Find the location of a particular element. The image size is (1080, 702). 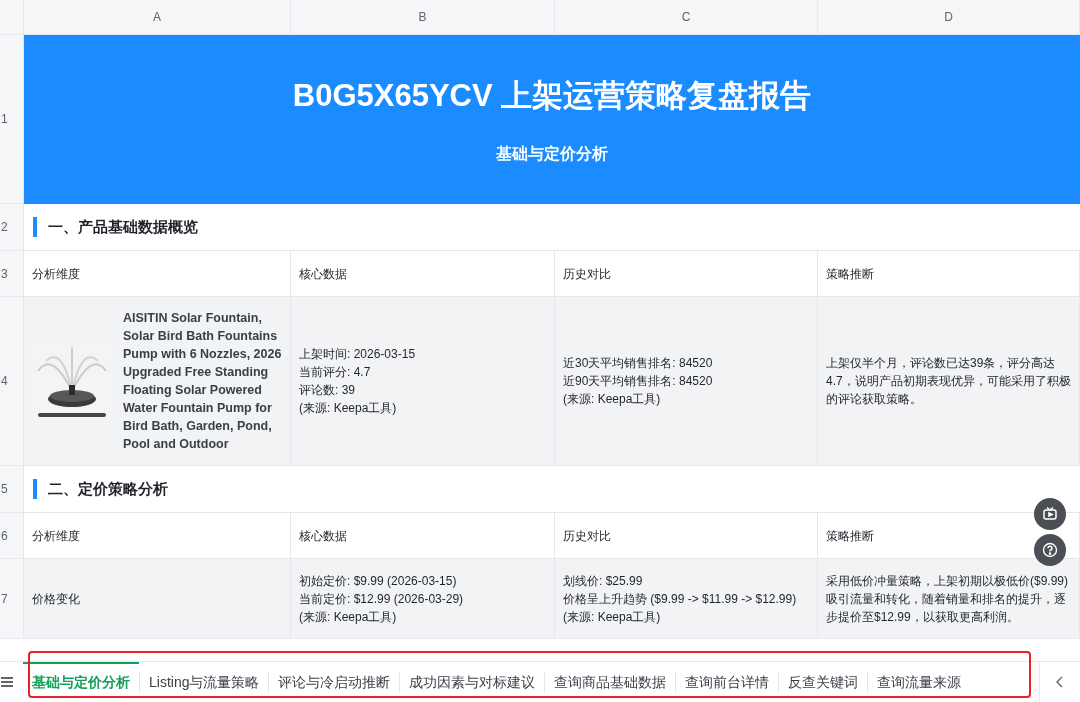

product-title: AISITIN Solar Fountain, Solar Bird Bath Fountains Pump with 6 Nozzles, 2026 Upgraded Free Standing Floating Solar Powered Water Fountain Pump for Bird Bath, Garden, Pond, Pool and Outdoor is located at coordinates (203, 381).